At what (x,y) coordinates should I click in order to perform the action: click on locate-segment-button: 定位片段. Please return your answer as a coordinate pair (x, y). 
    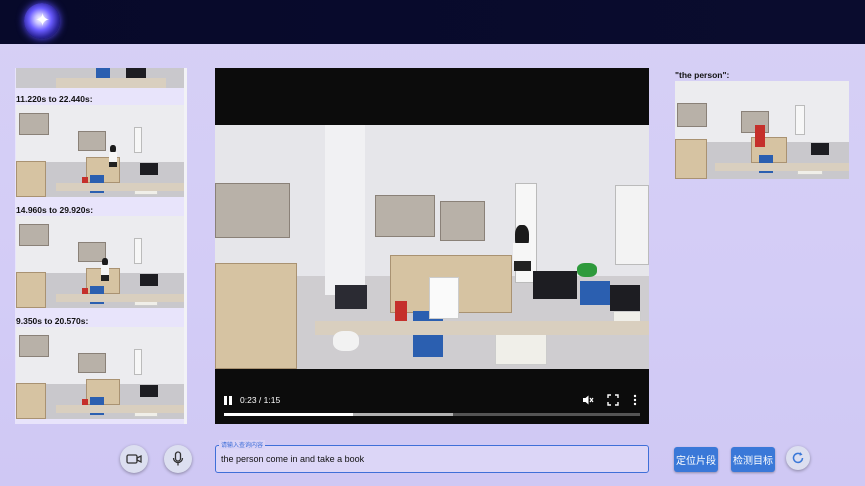
    Looking at the image, I should click on (696, 459).